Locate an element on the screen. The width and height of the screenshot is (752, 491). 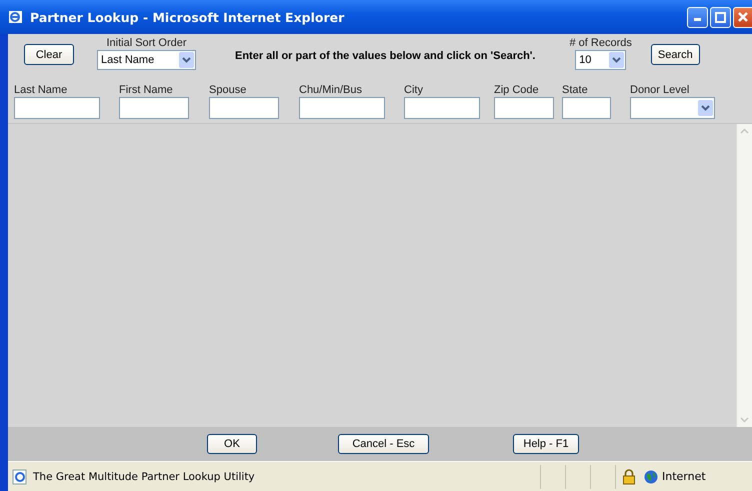
dialog-button: Help - F1 is located at coordinates (546, 444).